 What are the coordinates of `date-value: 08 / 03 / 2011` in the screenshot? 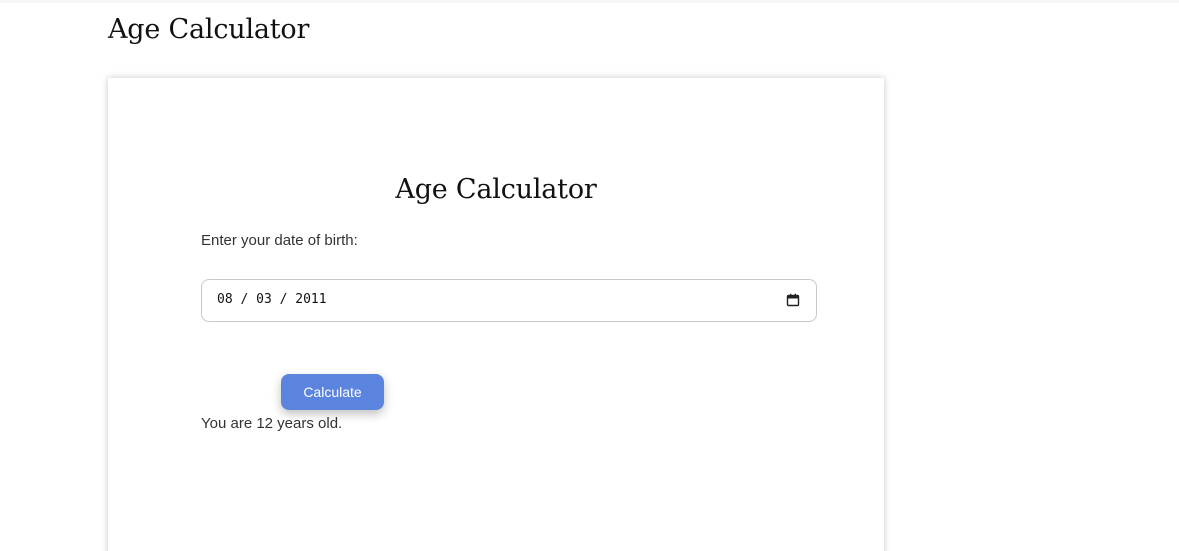 It's located at (272, 299).